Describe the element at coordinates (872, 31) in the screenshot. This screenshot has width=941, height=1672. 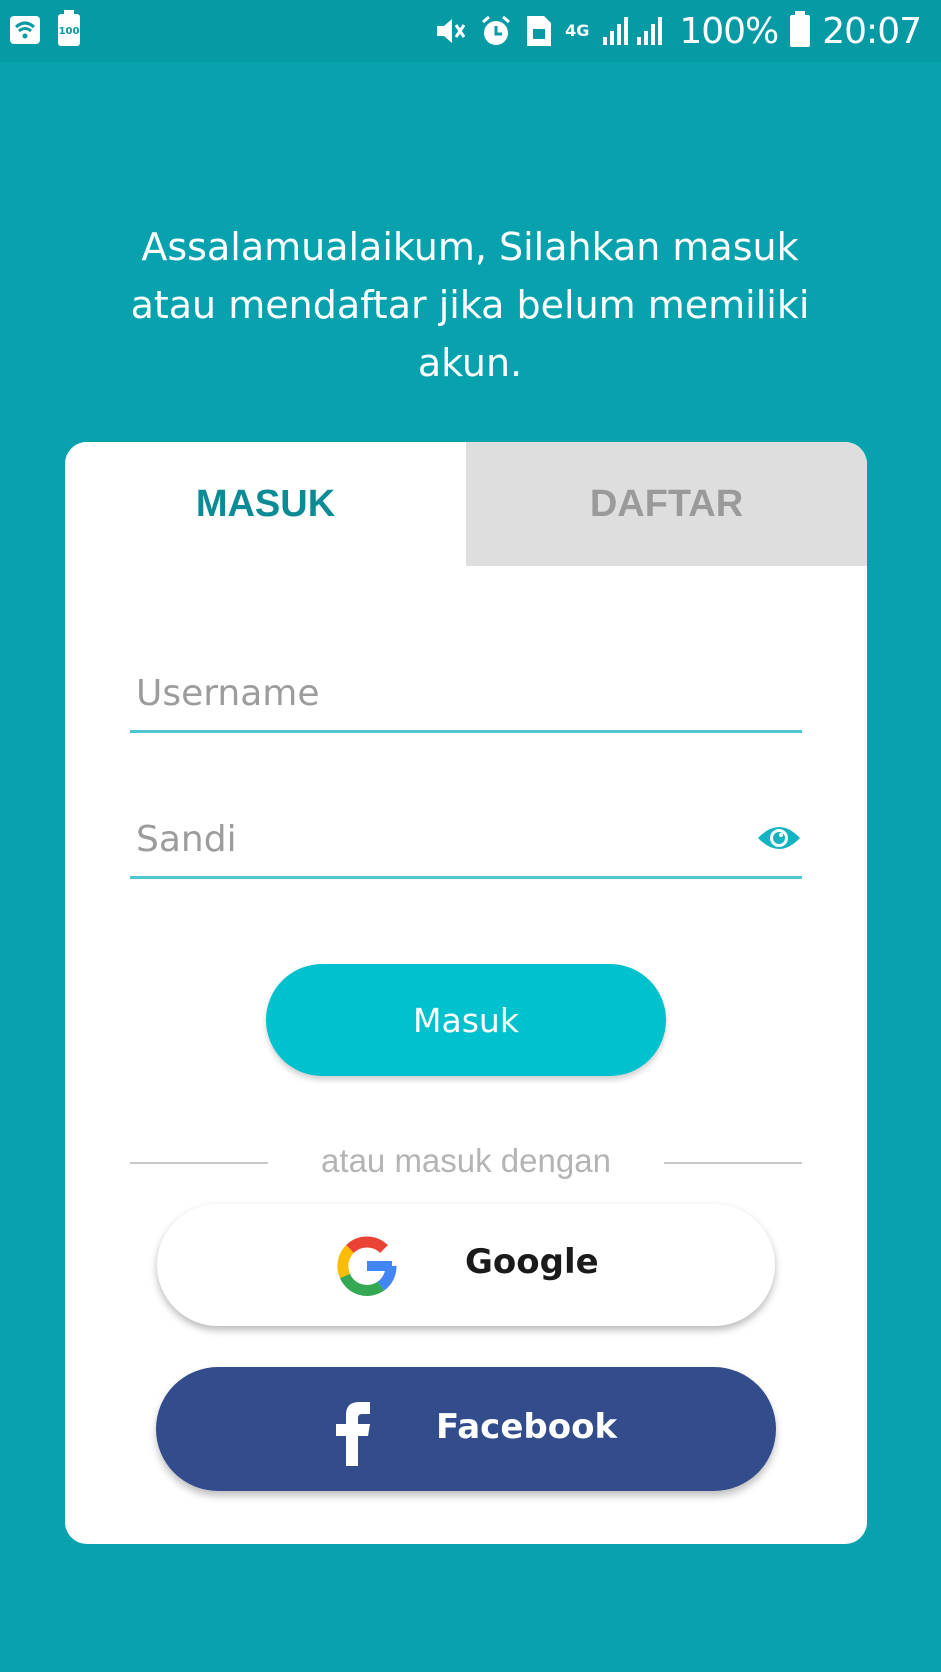
I see `clock-time: 20:07` at that location.